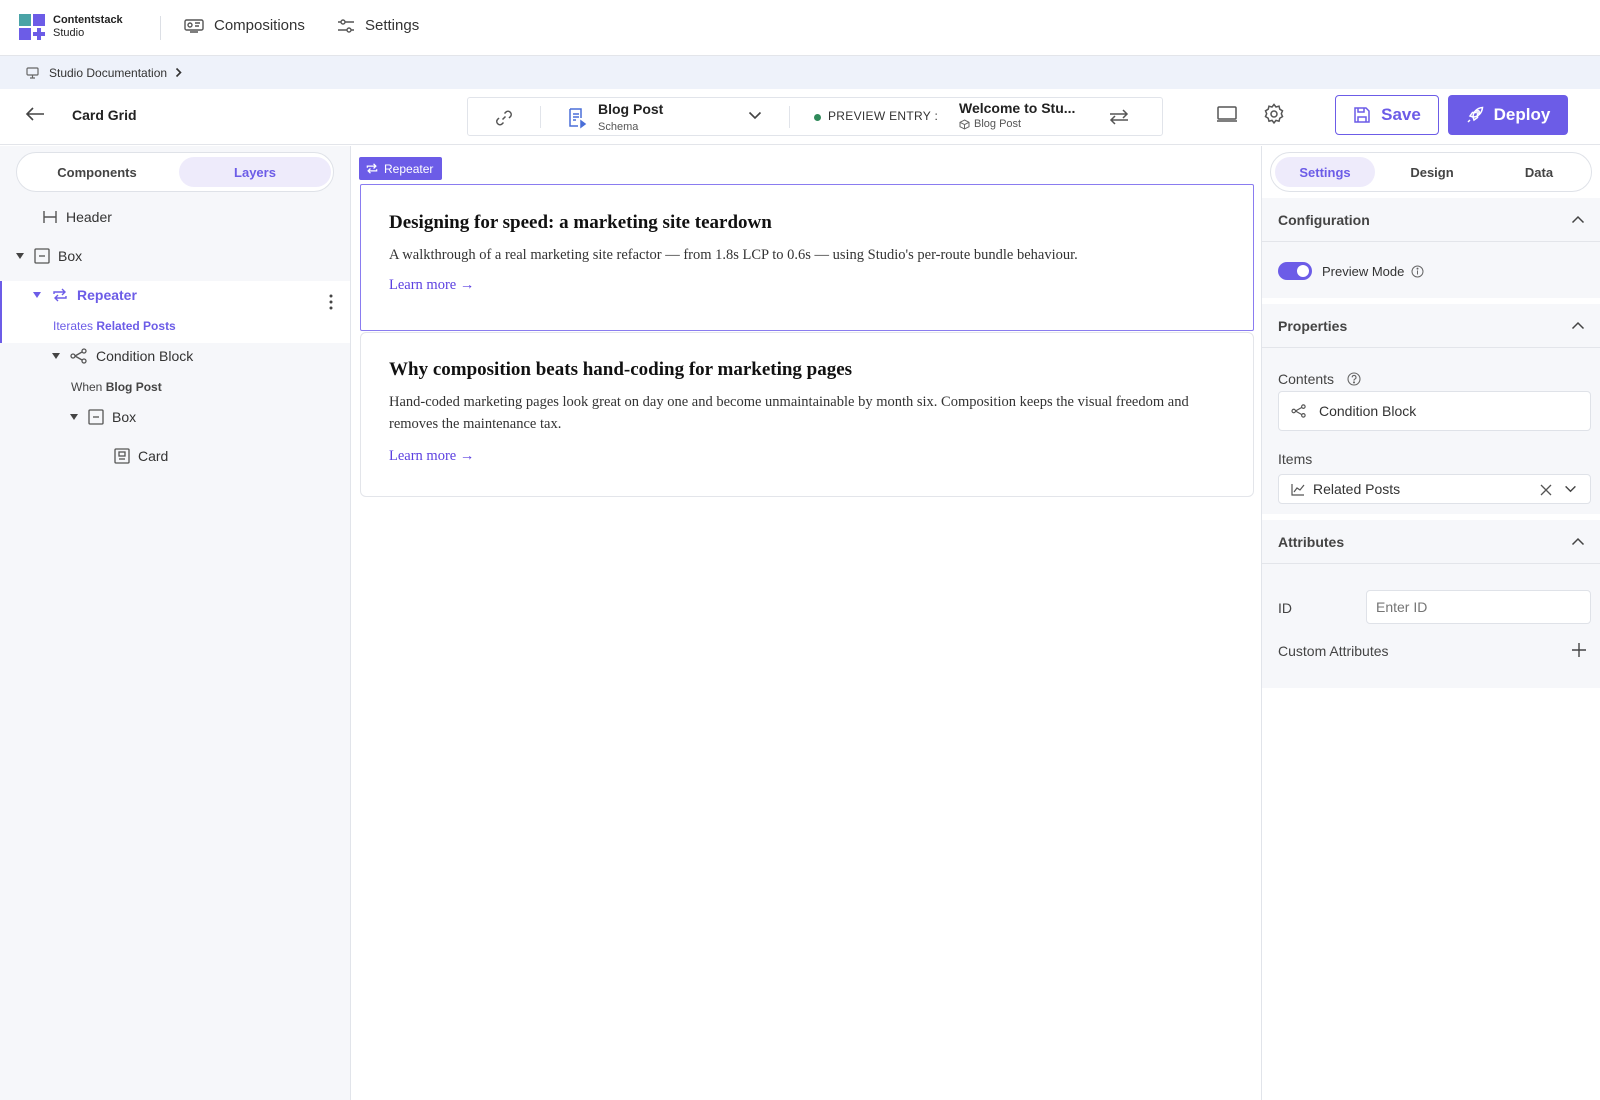  I want to click on save-button: Save, so click(1387, 115).